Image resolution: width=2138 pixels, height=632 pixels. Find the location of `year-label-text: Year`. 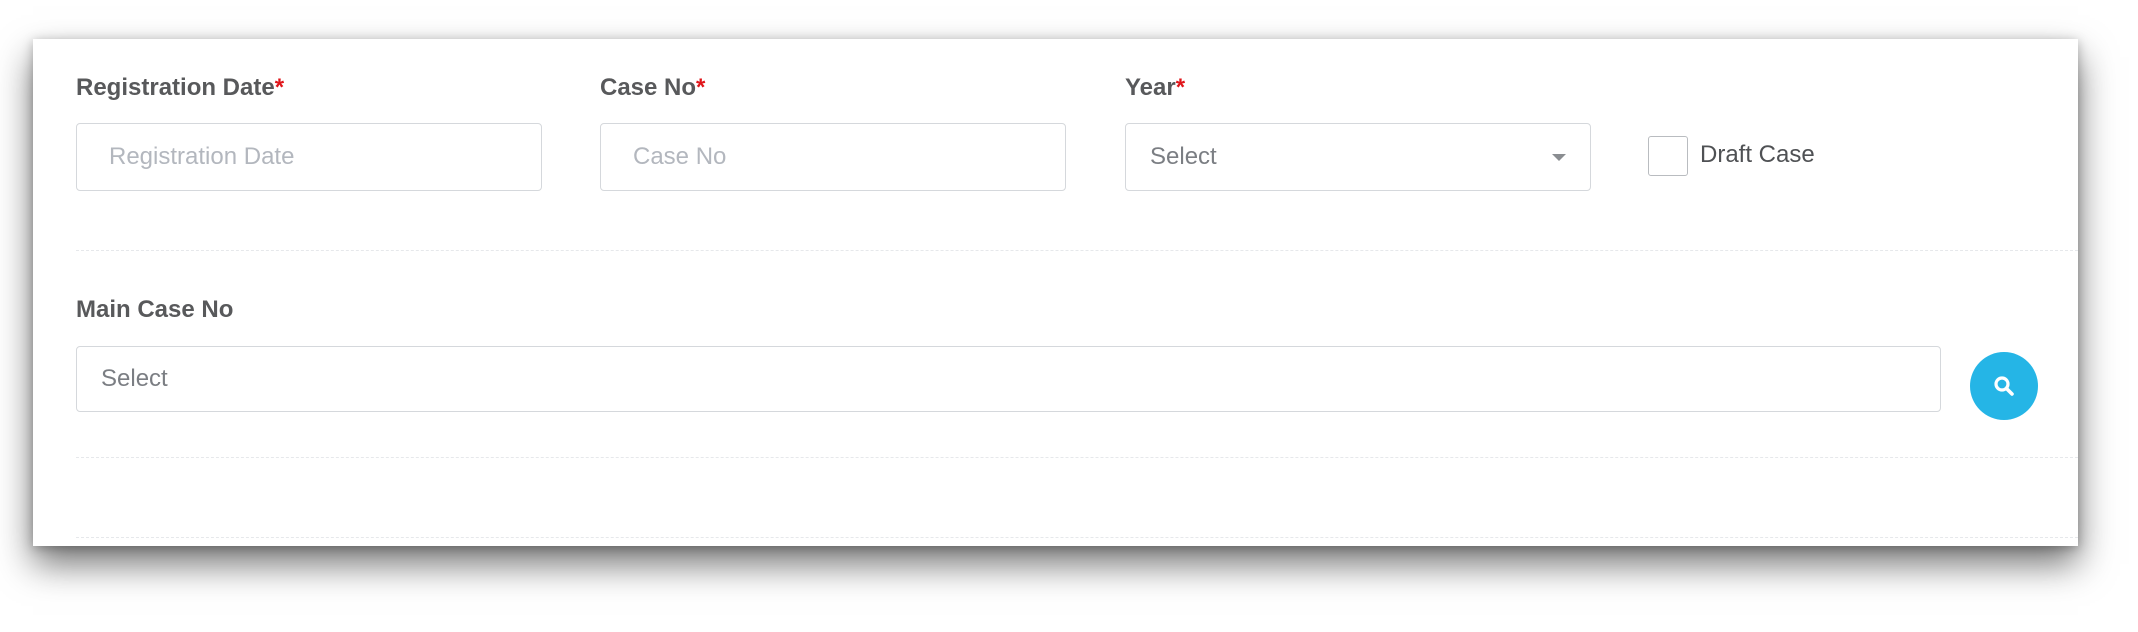

year-label-text: Year is located at coordinates (1150, 87).